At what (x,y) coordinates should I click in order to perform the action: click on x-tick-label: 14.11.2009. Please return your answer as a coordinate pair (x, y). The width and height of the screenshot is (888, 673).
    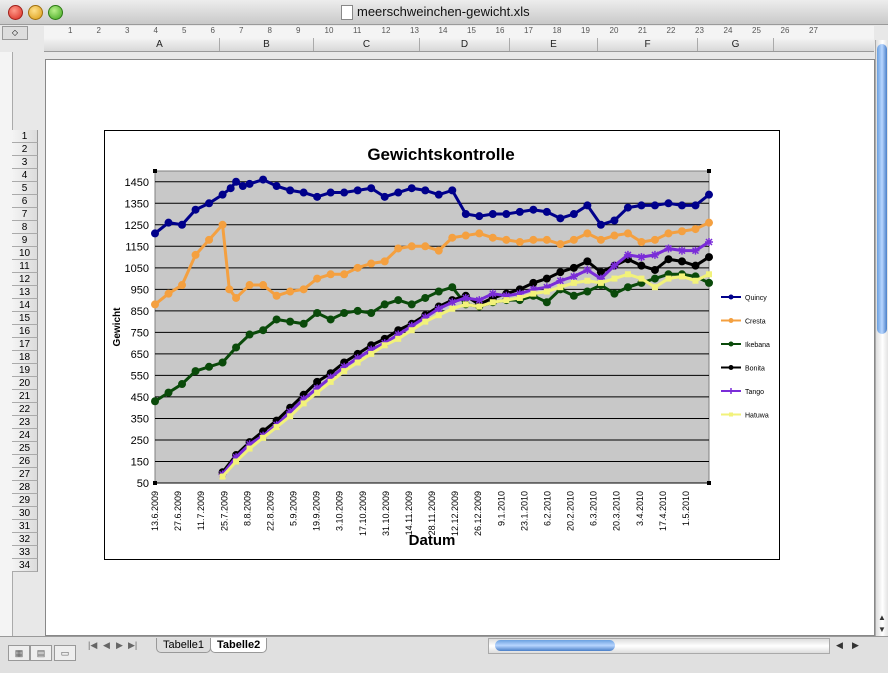
    Looking at the image, I should click on (409, 513).